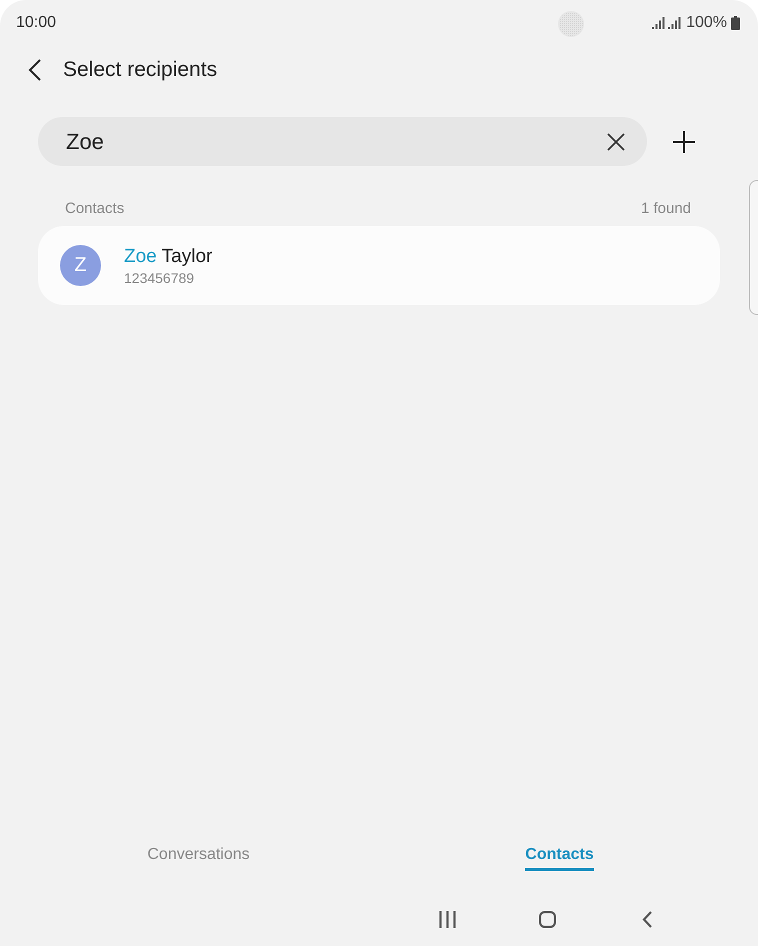 This screenshot has width=758, height=946. I want to click on contact-avatar: Z, so click(80, 265).